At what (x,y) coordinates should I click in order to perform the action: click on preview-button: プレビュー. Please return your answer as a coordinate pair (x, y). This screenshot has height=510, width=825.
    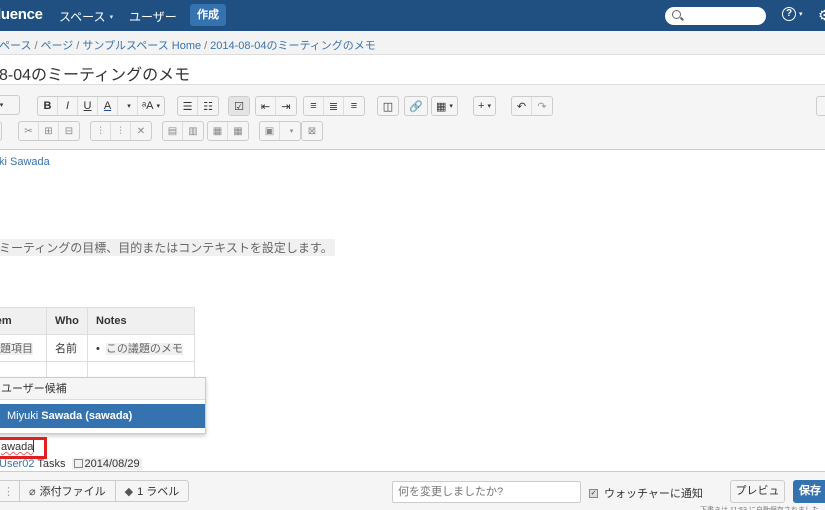
    Looking at the image, I should click on (757, 495).